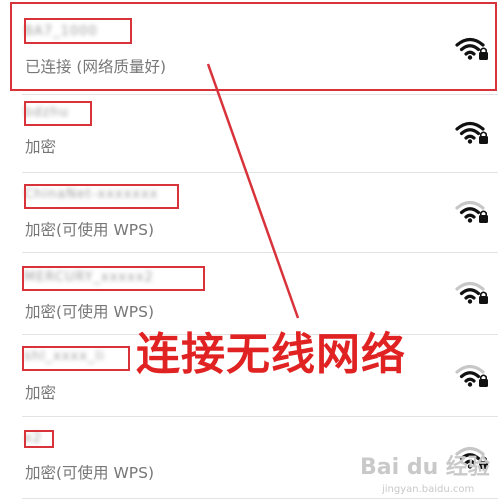 The height and width of the screenshot is (501, 498). I want to click on baidu-jingyan-watermark: Bai du 经验 jingyan.baidu.com, so click(425, 474).